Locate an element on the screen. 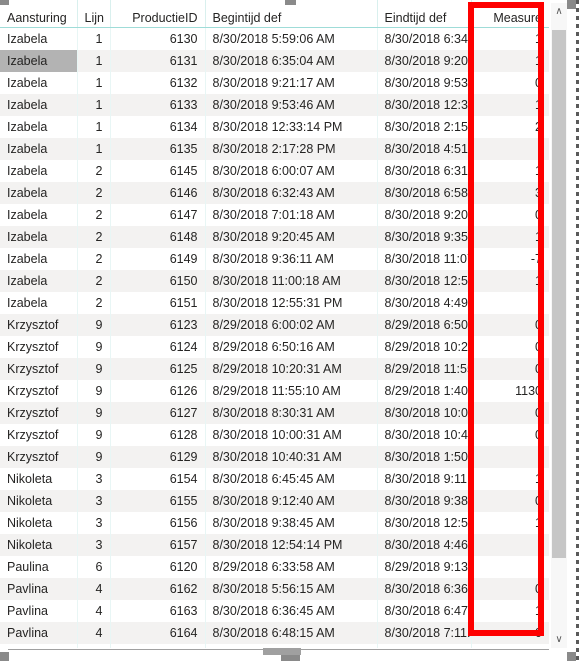  cell-productieid: 6149 is located at coordinates (158, 258).